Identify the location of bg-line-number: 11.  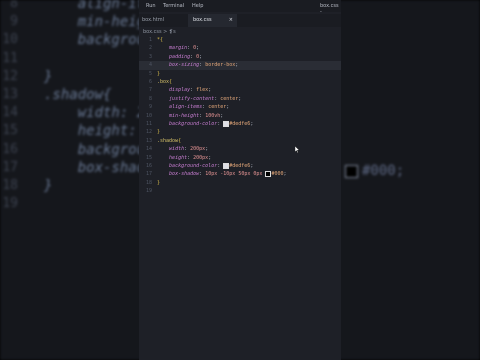
(10, 58).